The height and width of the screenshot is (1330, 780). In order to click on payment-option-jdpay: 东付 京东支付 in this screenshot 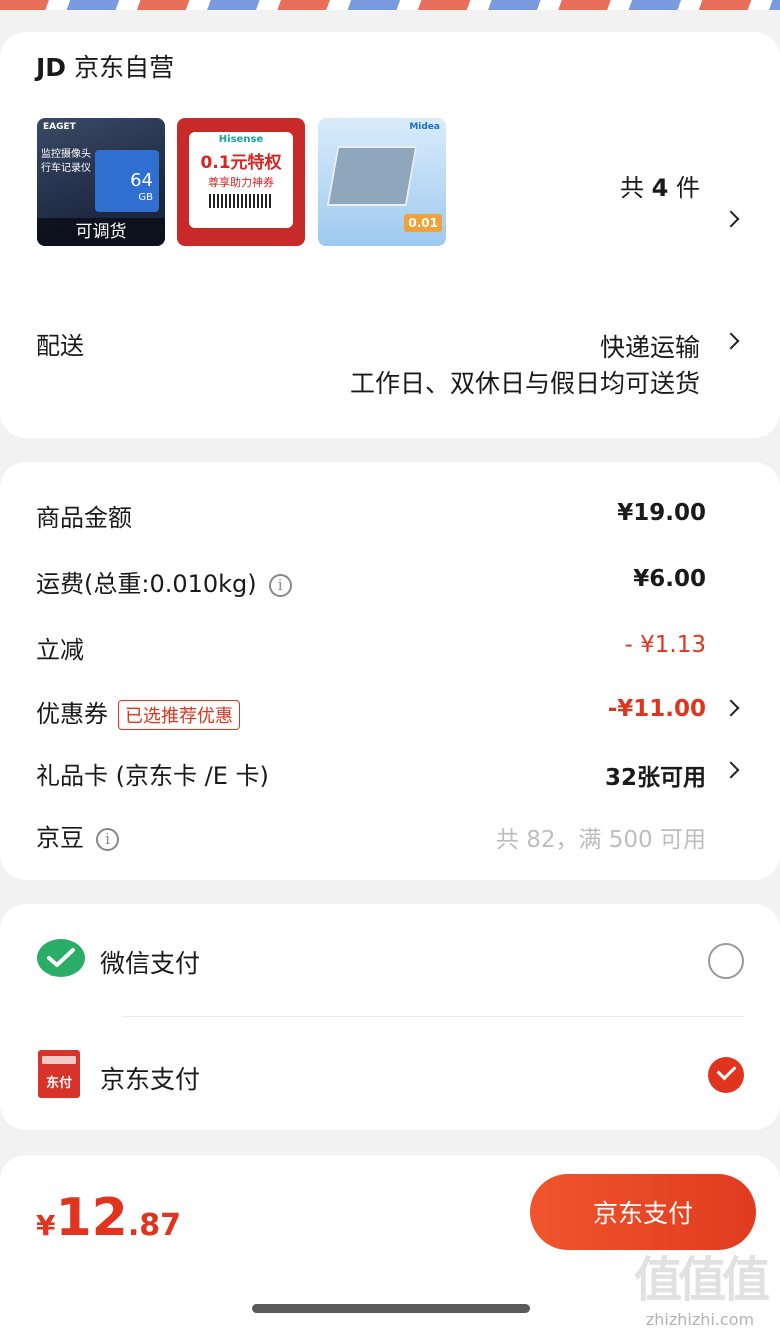, I will do `click(390, 1074)`.